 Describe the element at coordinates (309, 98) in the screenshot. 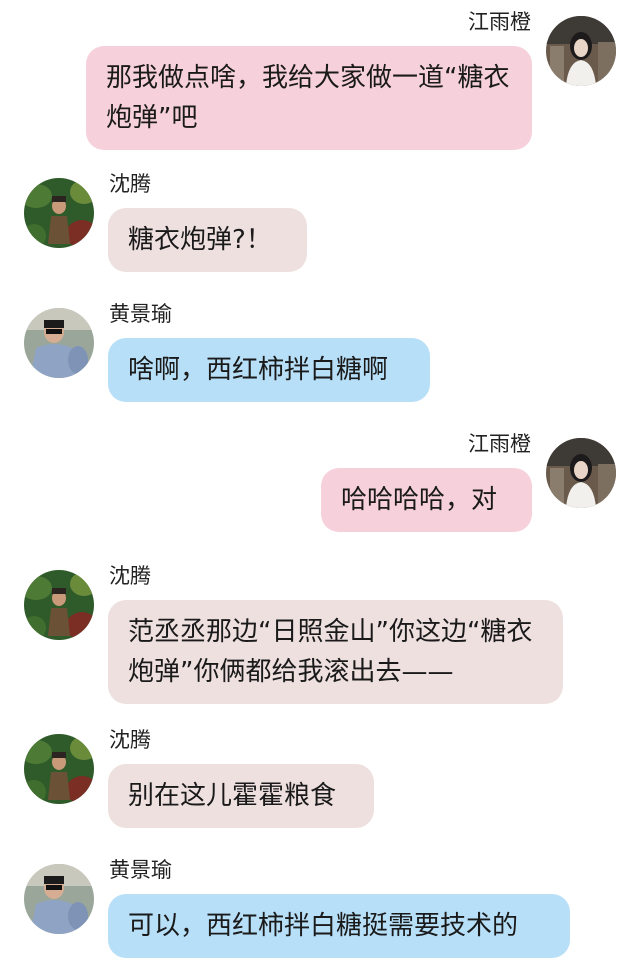

I see `message-bubble: 那我做点啥，我给大家做一道“糖衣炮弹”吧` at that location.